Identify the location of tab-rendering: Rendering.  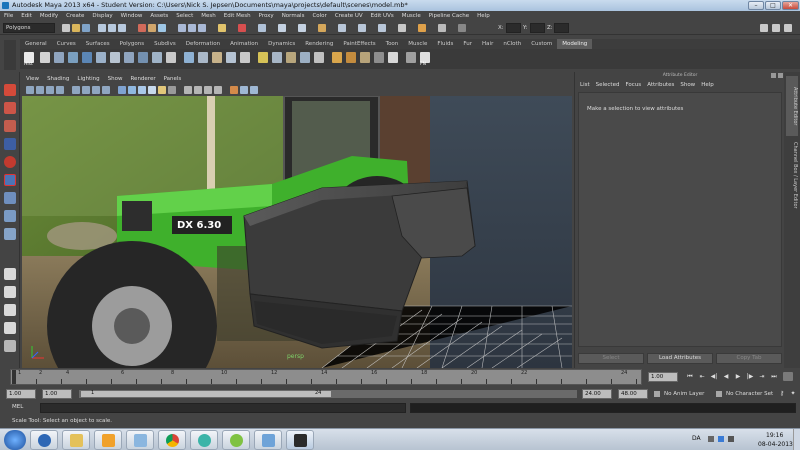
(319, 44).